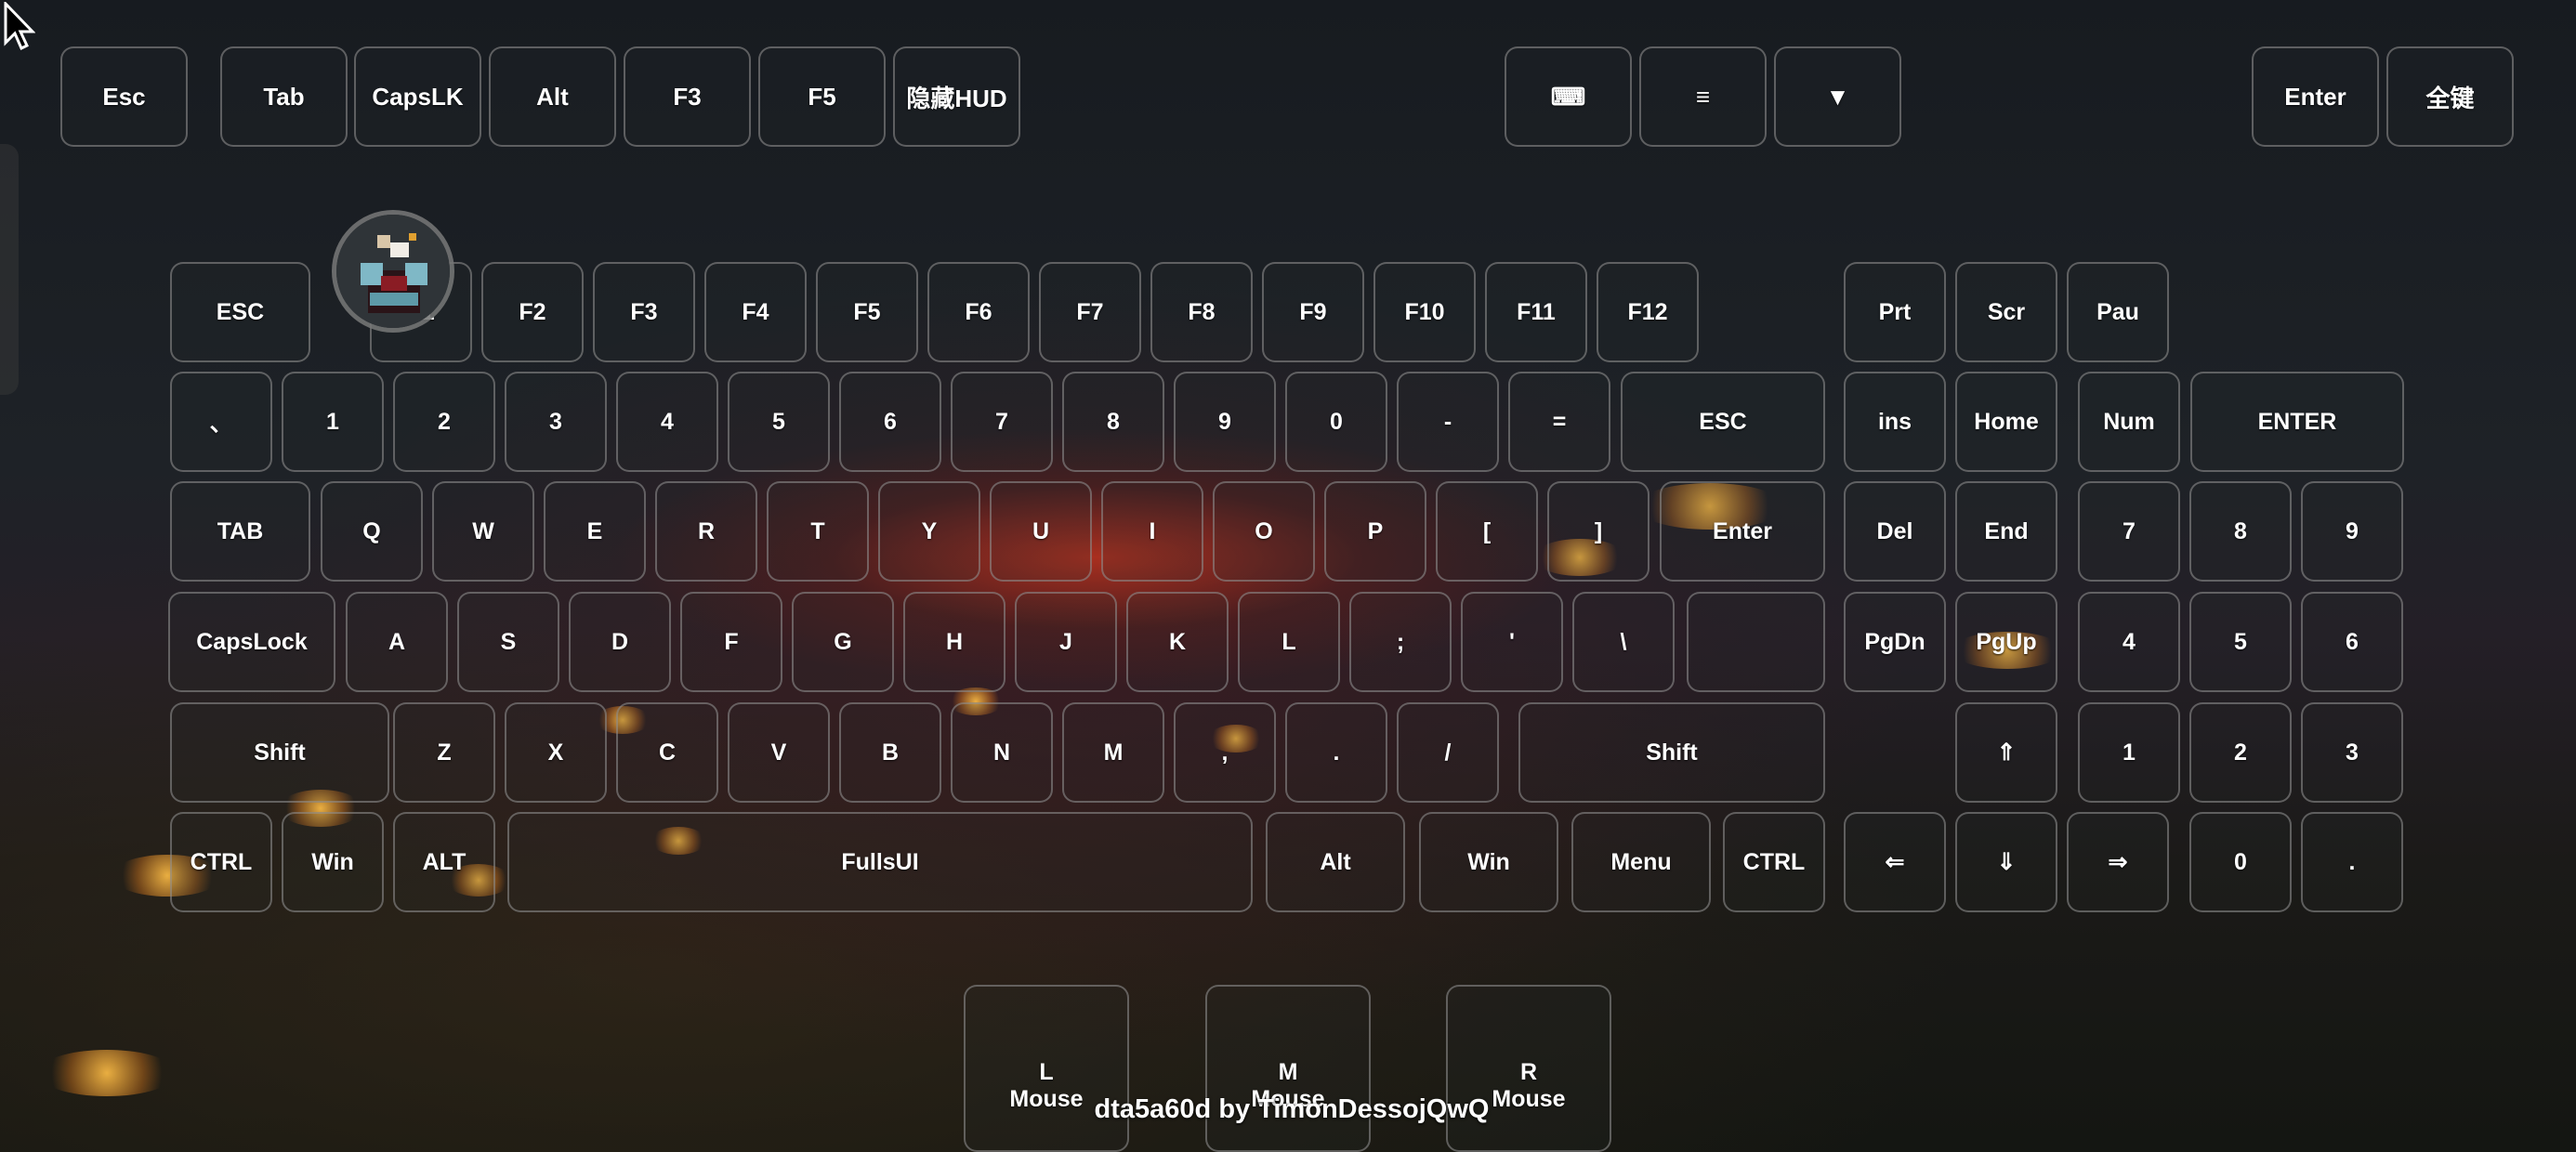 The height and width of the screenshot is (1152, 2576). Describe the element at coordinates (2006, 642) in the screenshot. I see `key-pageup: PgUp` at that location.